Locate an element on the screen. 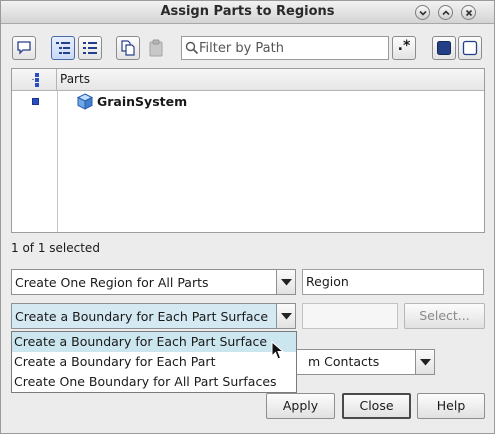 This screenshot has height=434, width=495. contacts-mode-value: m Contacts is located at coordinates (344, 361).